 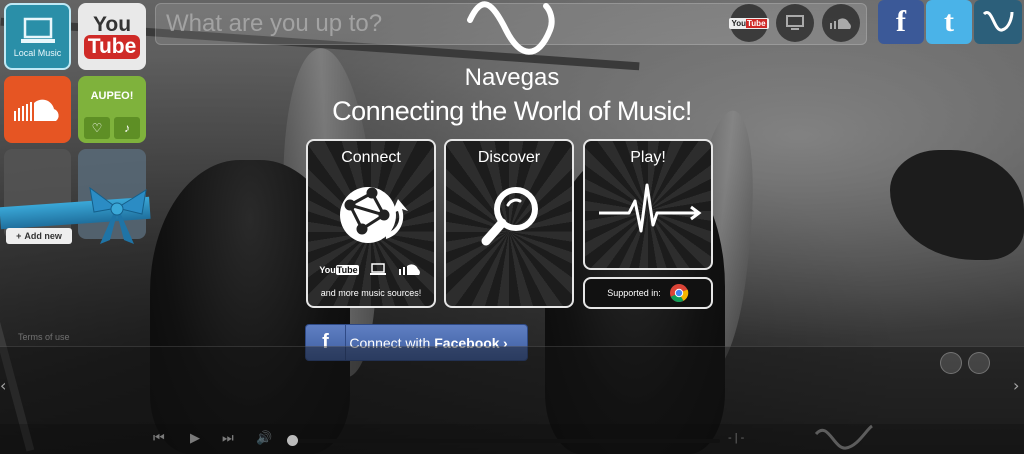 I want to click on more-sources-text: and more music sources!, so click(x=371, y=293).